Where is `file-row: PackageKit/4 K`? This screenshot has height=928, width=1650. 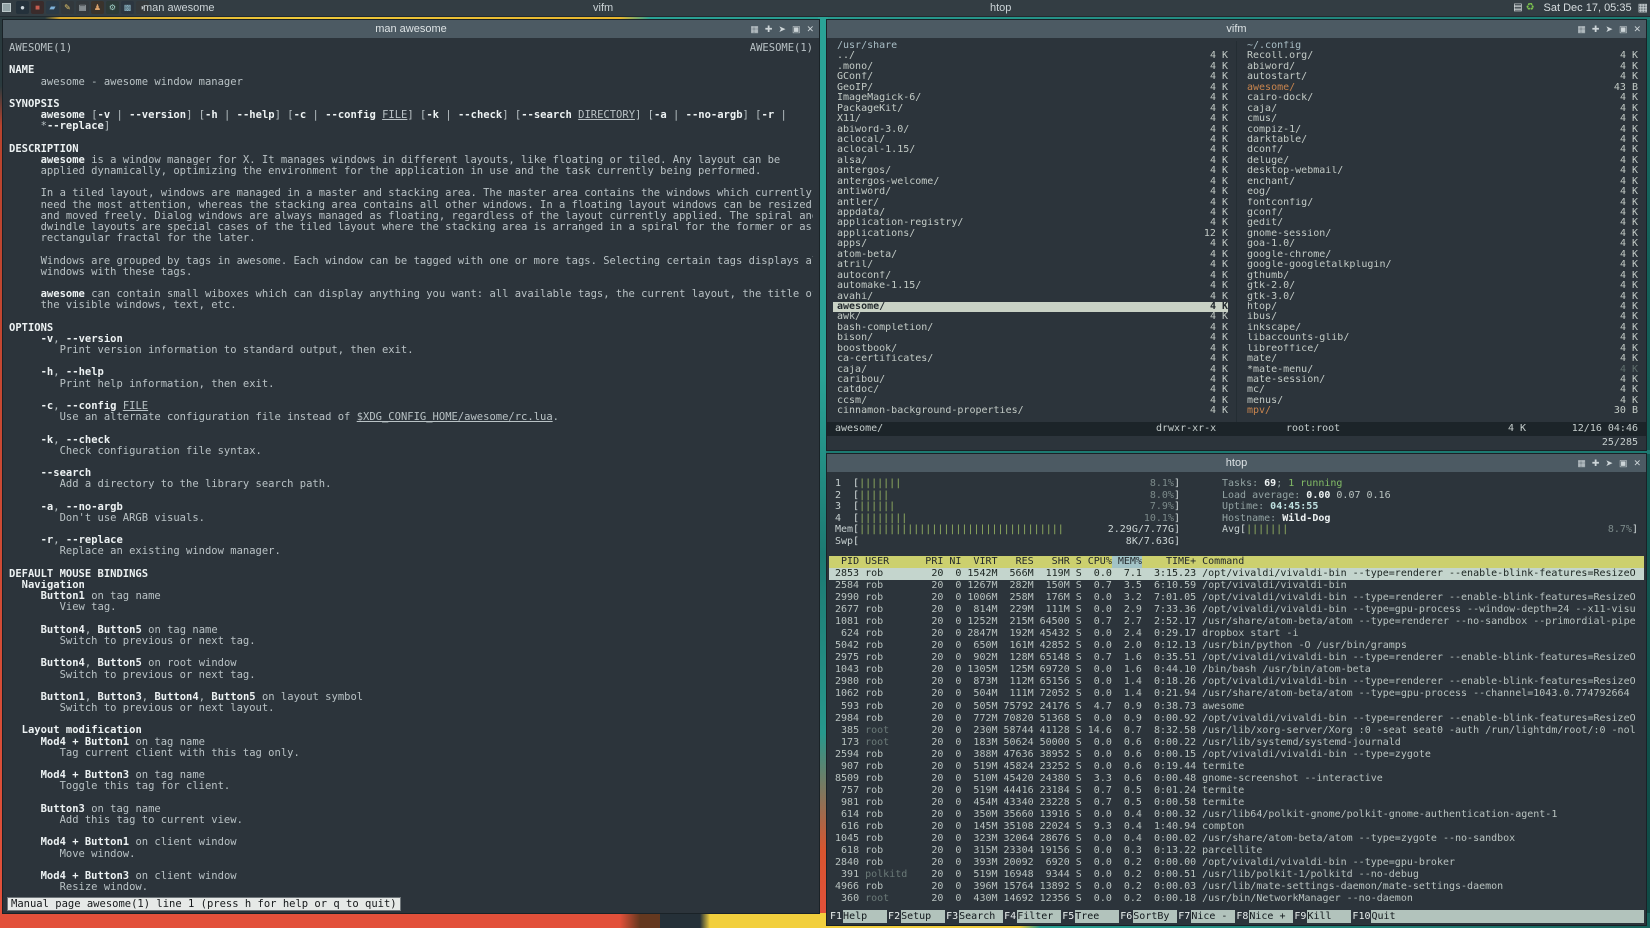
file-row: PackageKit/4 K is located at coordinates (1030, 108).